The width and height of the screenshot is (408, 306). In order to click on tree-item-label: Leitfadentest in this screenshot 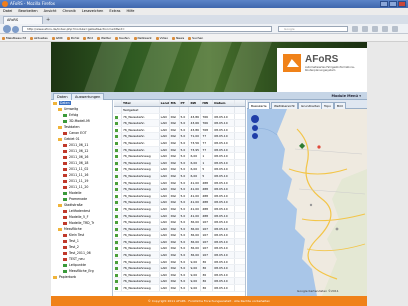, I will do `click(80, 211)`.